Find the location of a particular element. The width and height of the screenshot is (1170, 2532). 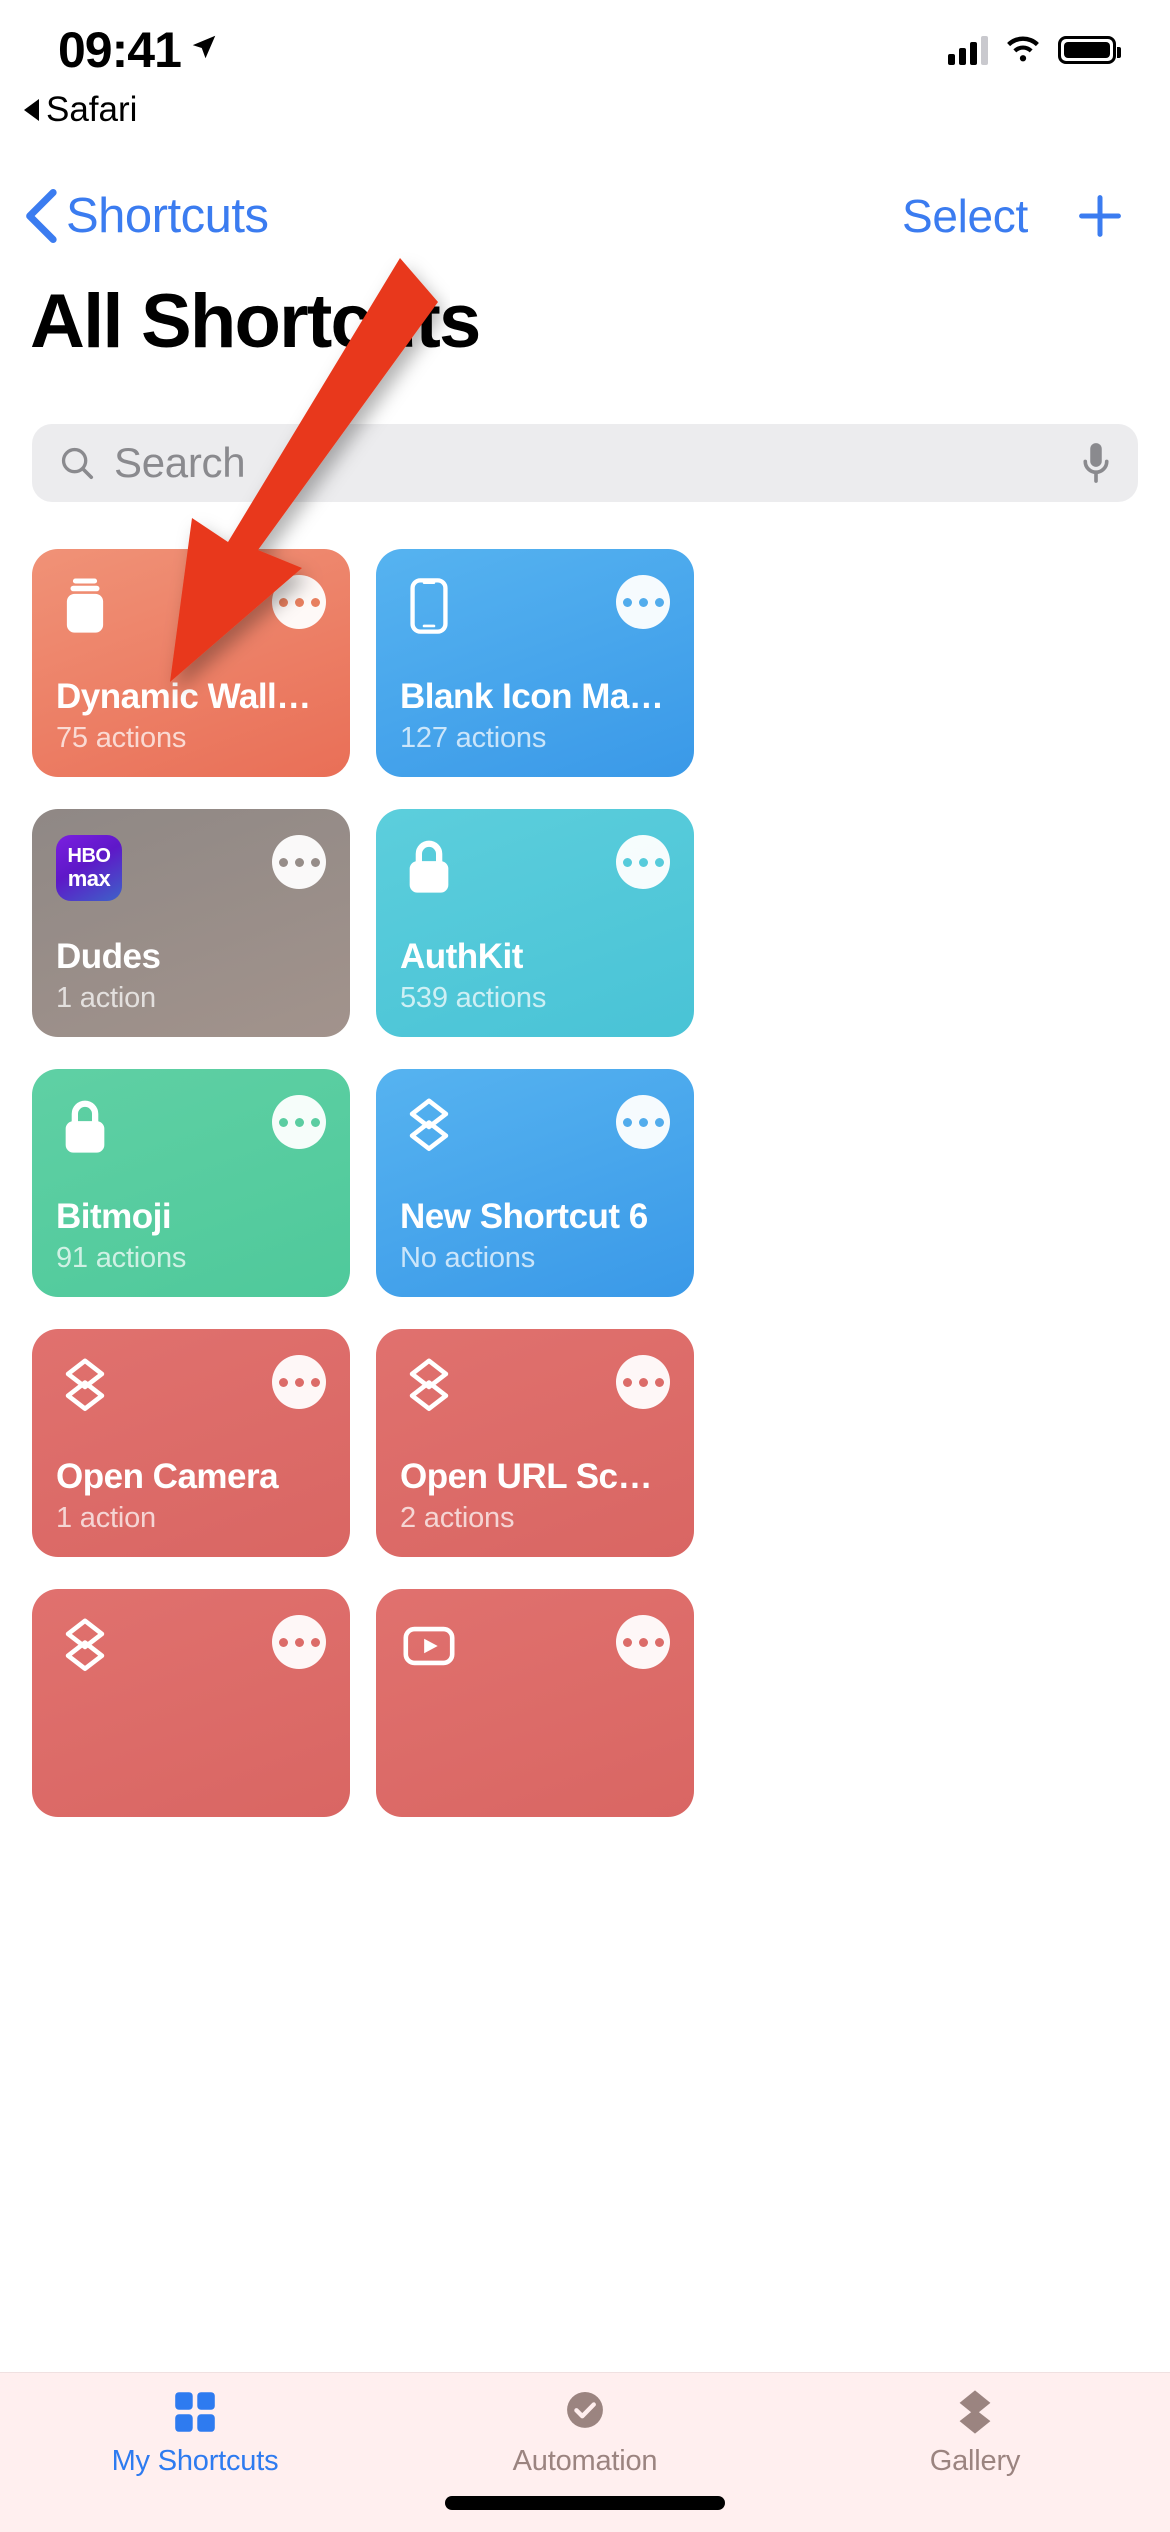

status-bar-time: 09:41 is located at coordinates (120, 50).